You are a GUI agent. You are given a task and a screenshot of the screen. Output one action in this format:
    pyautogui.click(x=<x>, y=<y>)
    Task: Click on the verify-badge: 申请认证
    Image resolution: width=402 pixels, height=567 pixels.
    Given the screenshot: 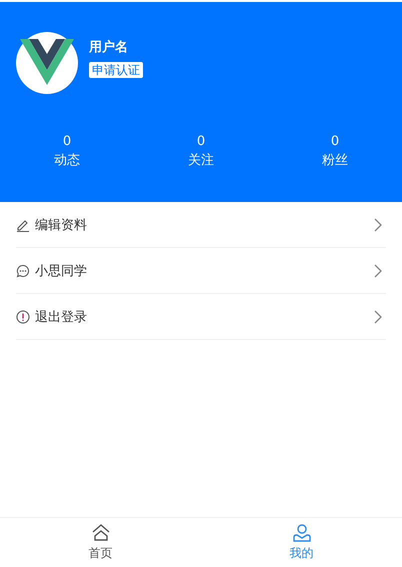 What is the action you would take?
    pyautogui.click(x=116, y=70)
    